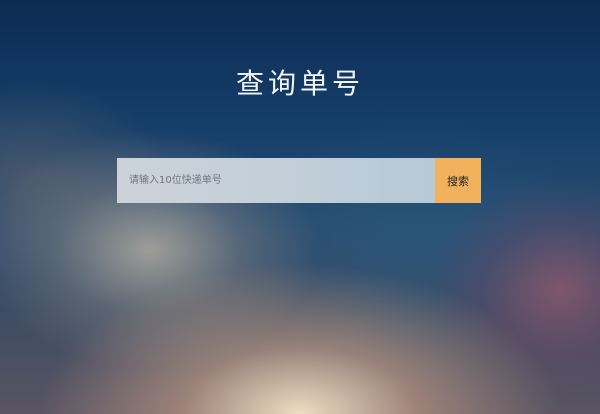 This screenshot has height=414, width=600. I want to click on tracking-search-bar: 搜索, so click(299, 180).